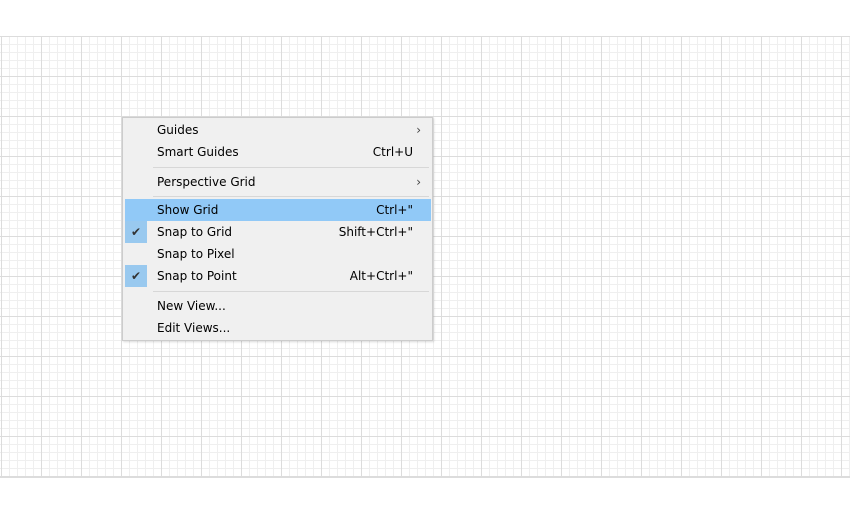 This screenshot has height=510, width=850. I want to click on menu-item-perspective-grid: Perspective Grid ›, so click(278, 182).